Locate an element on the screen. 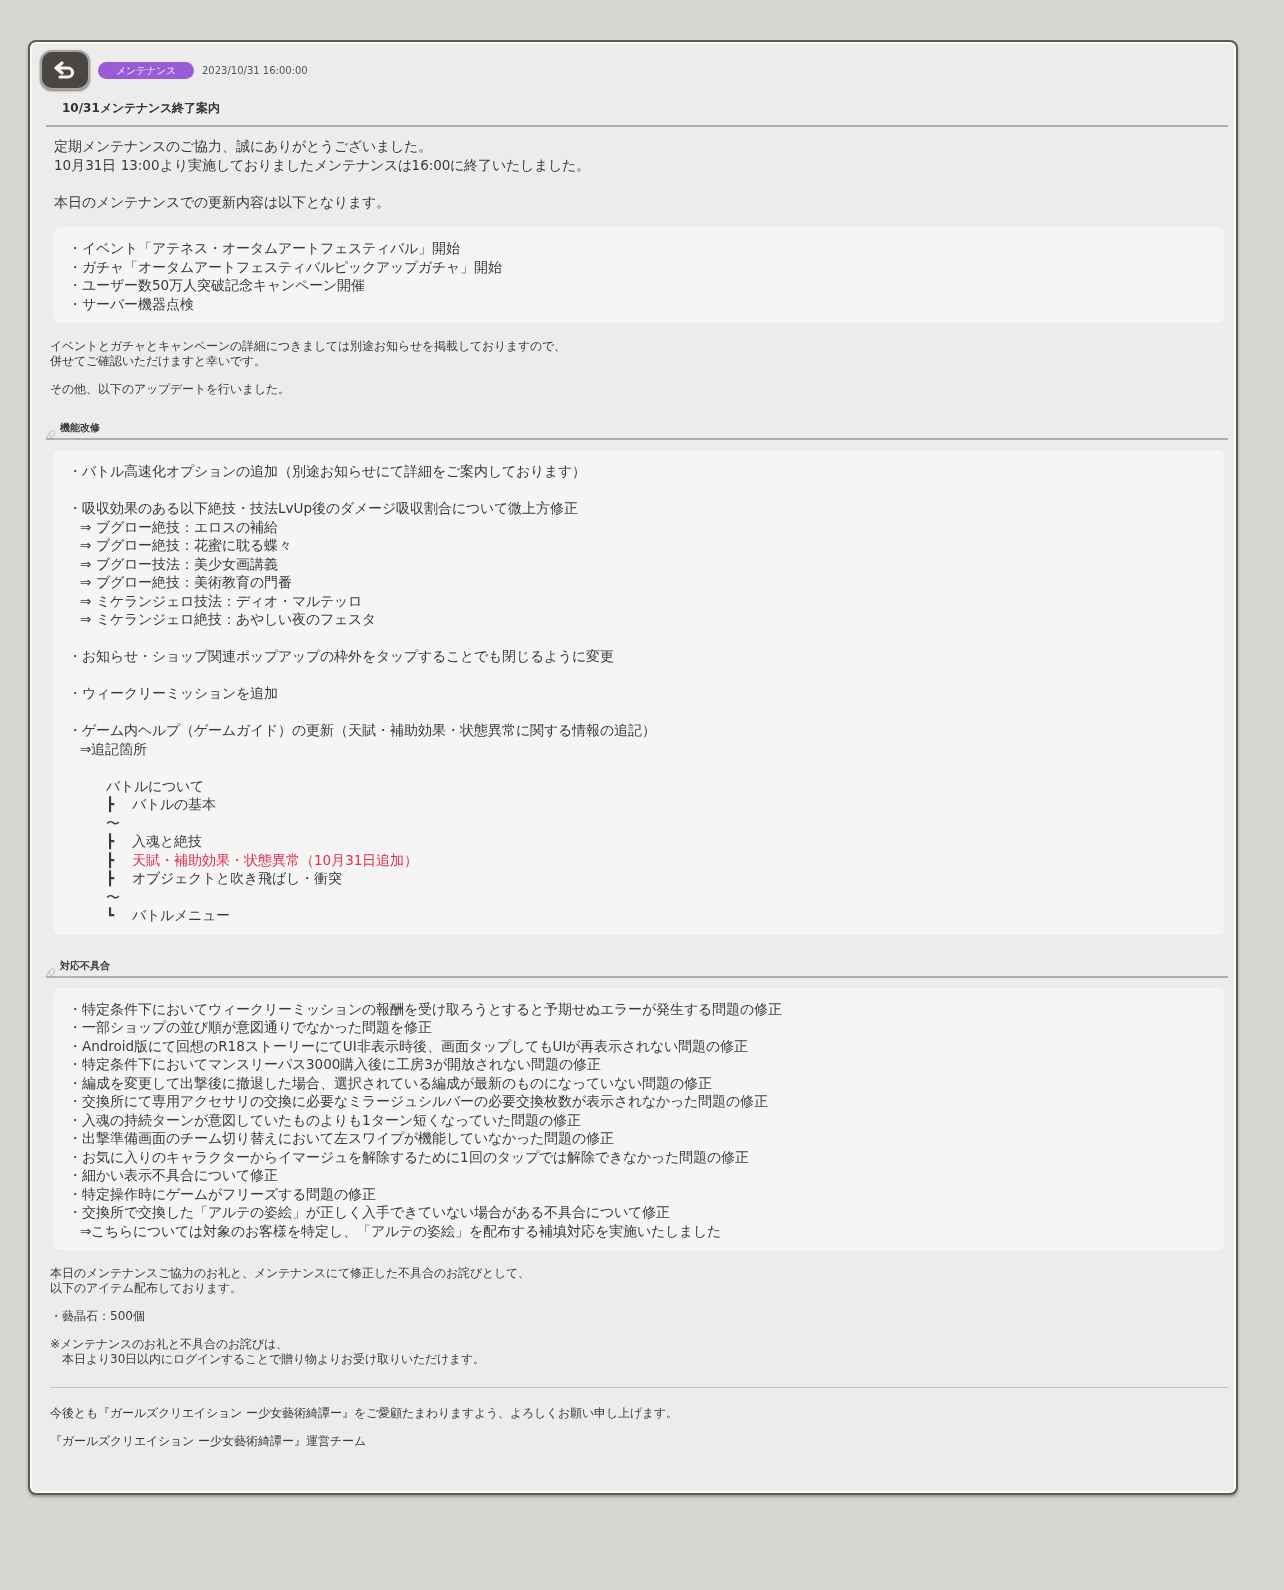  note-paragraph: その他、以下のアップデートを行いました。 is located at coordinates (170, 389).